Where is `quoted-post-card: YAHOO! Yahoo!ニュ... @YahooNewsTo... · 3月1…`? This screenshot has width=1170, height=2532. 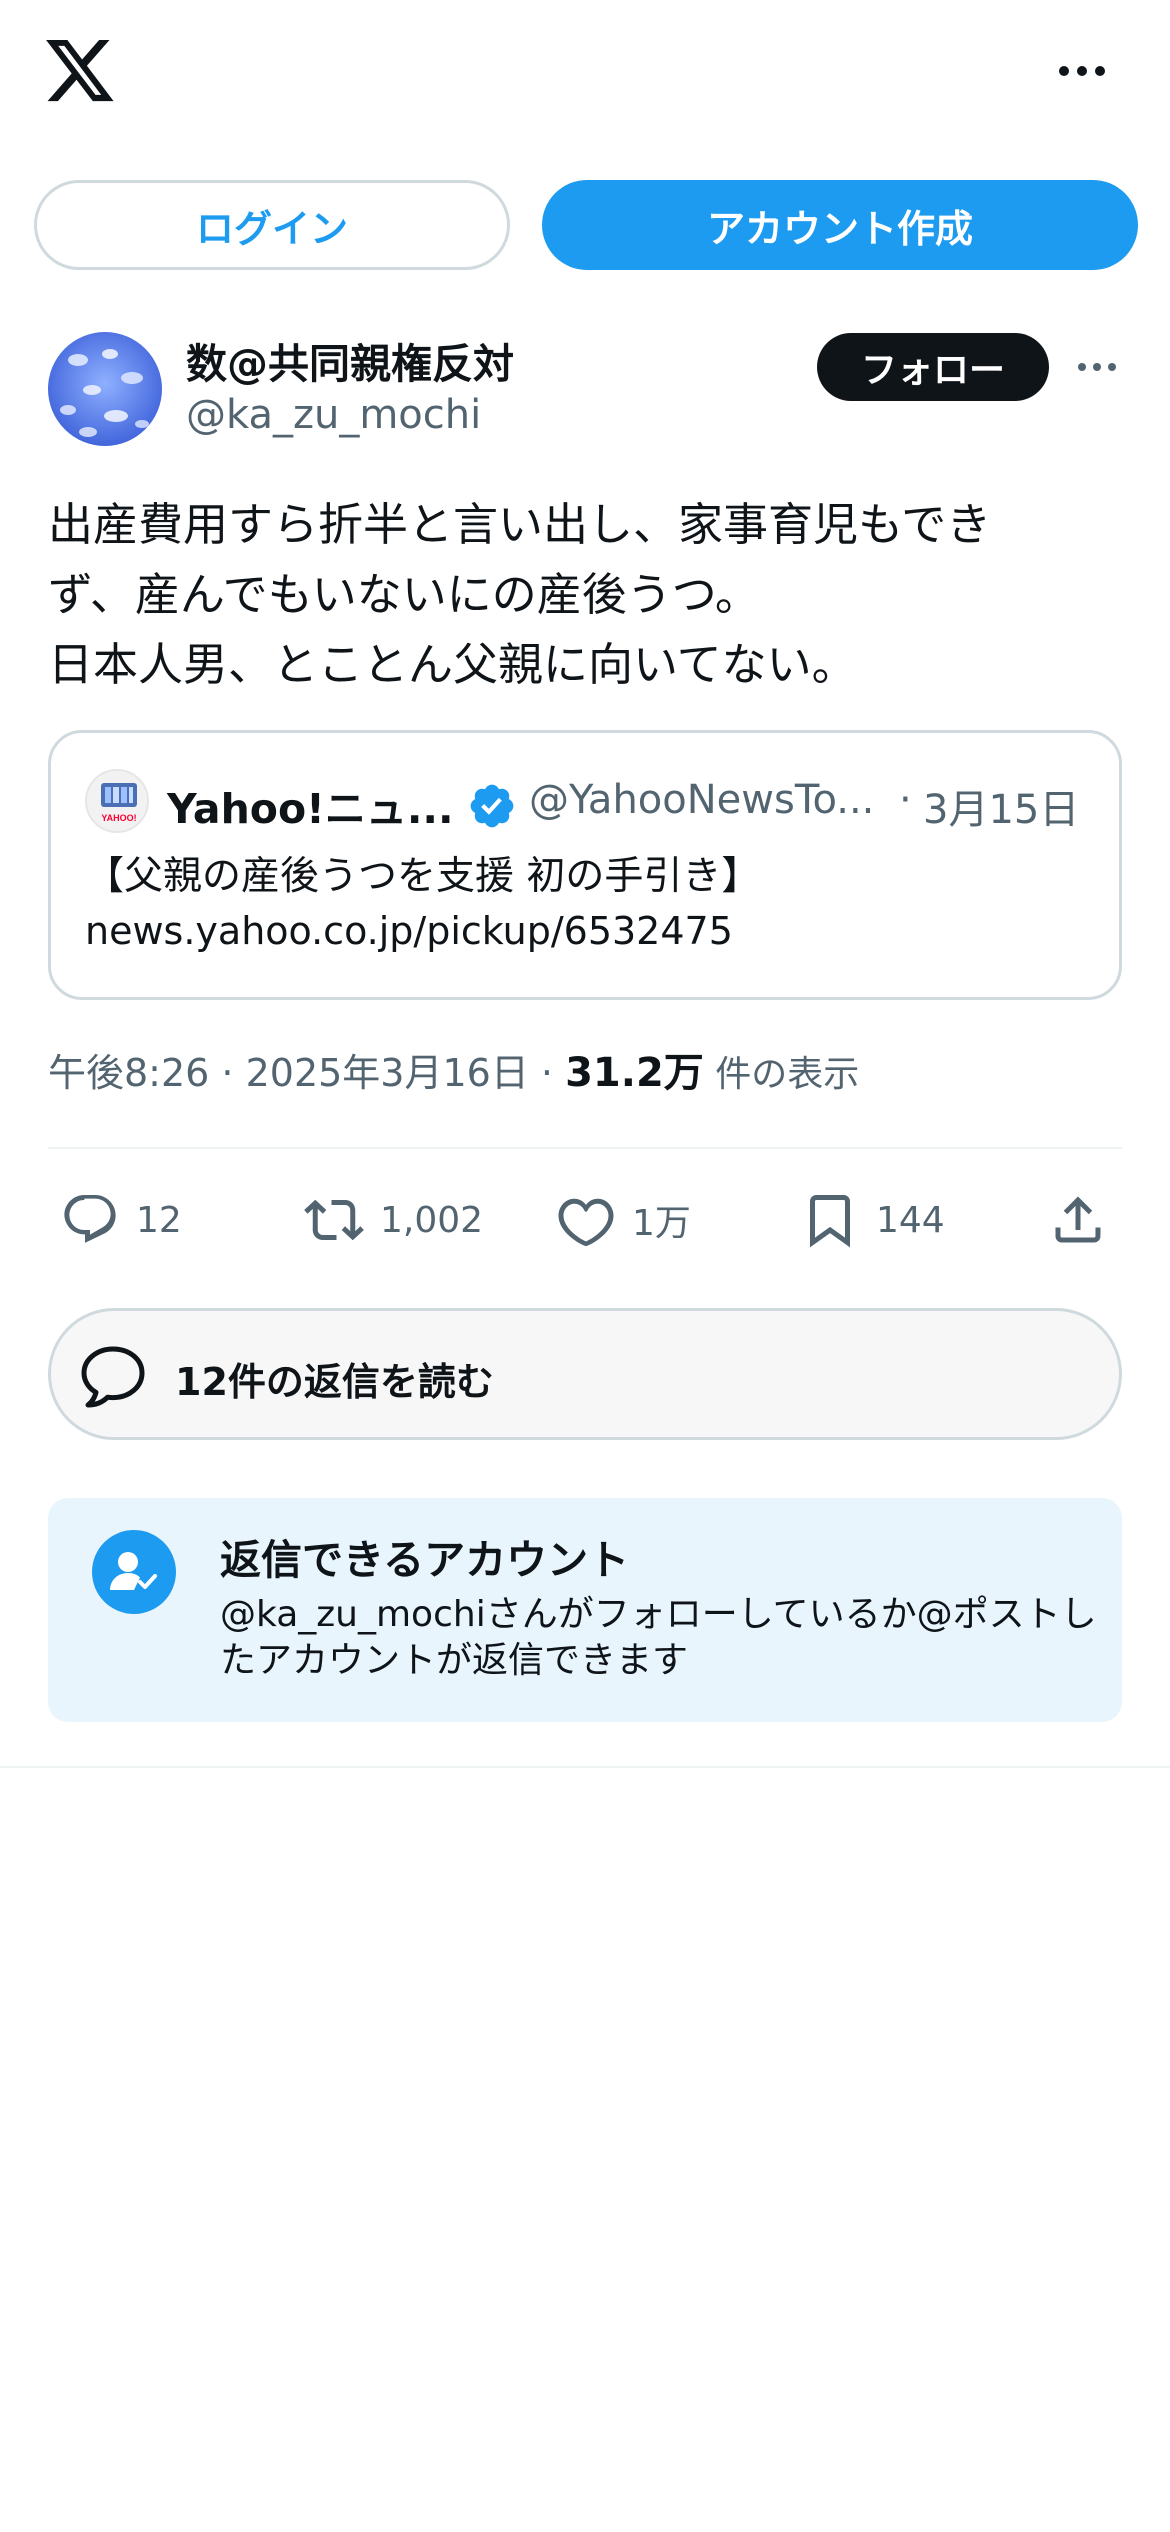
quoted-post-card: YAHOO! Yahoo!ニュ... @YahooNewsTo... · 3月1… is located at coordinates (585, 865).